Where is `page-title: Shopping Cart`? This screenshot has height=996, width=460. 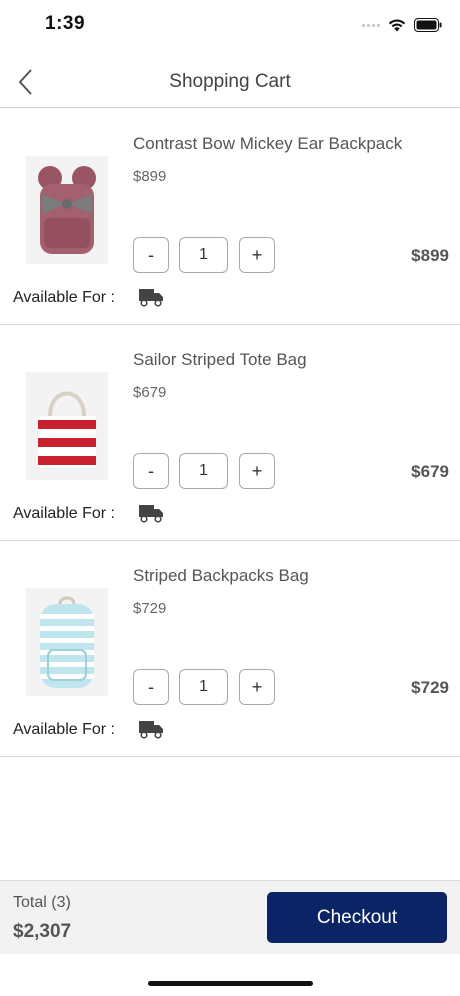
page-title: Shopping Cart is located at coordinates (230, 81).